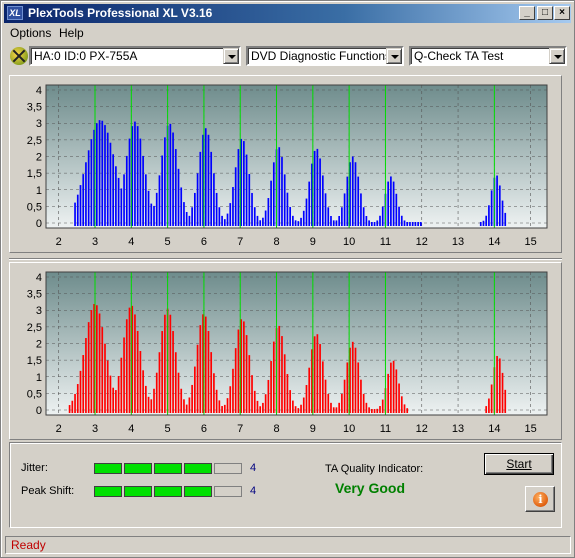 The width and height of the screenshot is (575, 558). I want to click on minimize-button: _, so click(527, 13).